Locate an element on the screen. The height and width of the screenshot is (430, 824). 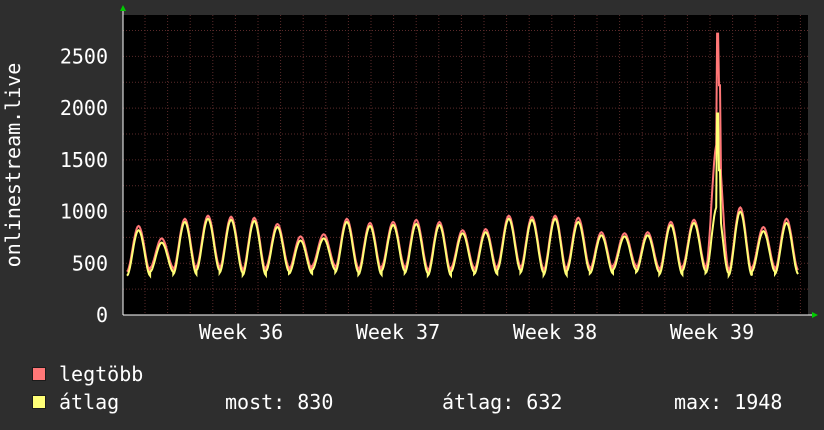
y-tick-label: 500 is located at coordinates (90, 263).